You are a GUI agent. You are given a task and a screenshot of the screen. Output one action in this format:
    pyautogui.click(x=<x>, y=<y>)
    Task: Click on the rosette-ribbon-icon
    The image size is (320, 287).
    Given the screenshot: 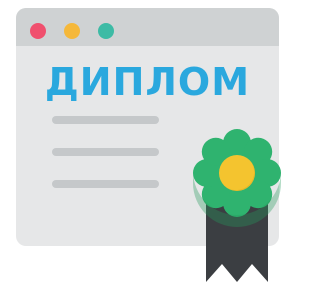 What is the action you would take?
    pyautogui.click(x=237, y=205)
    